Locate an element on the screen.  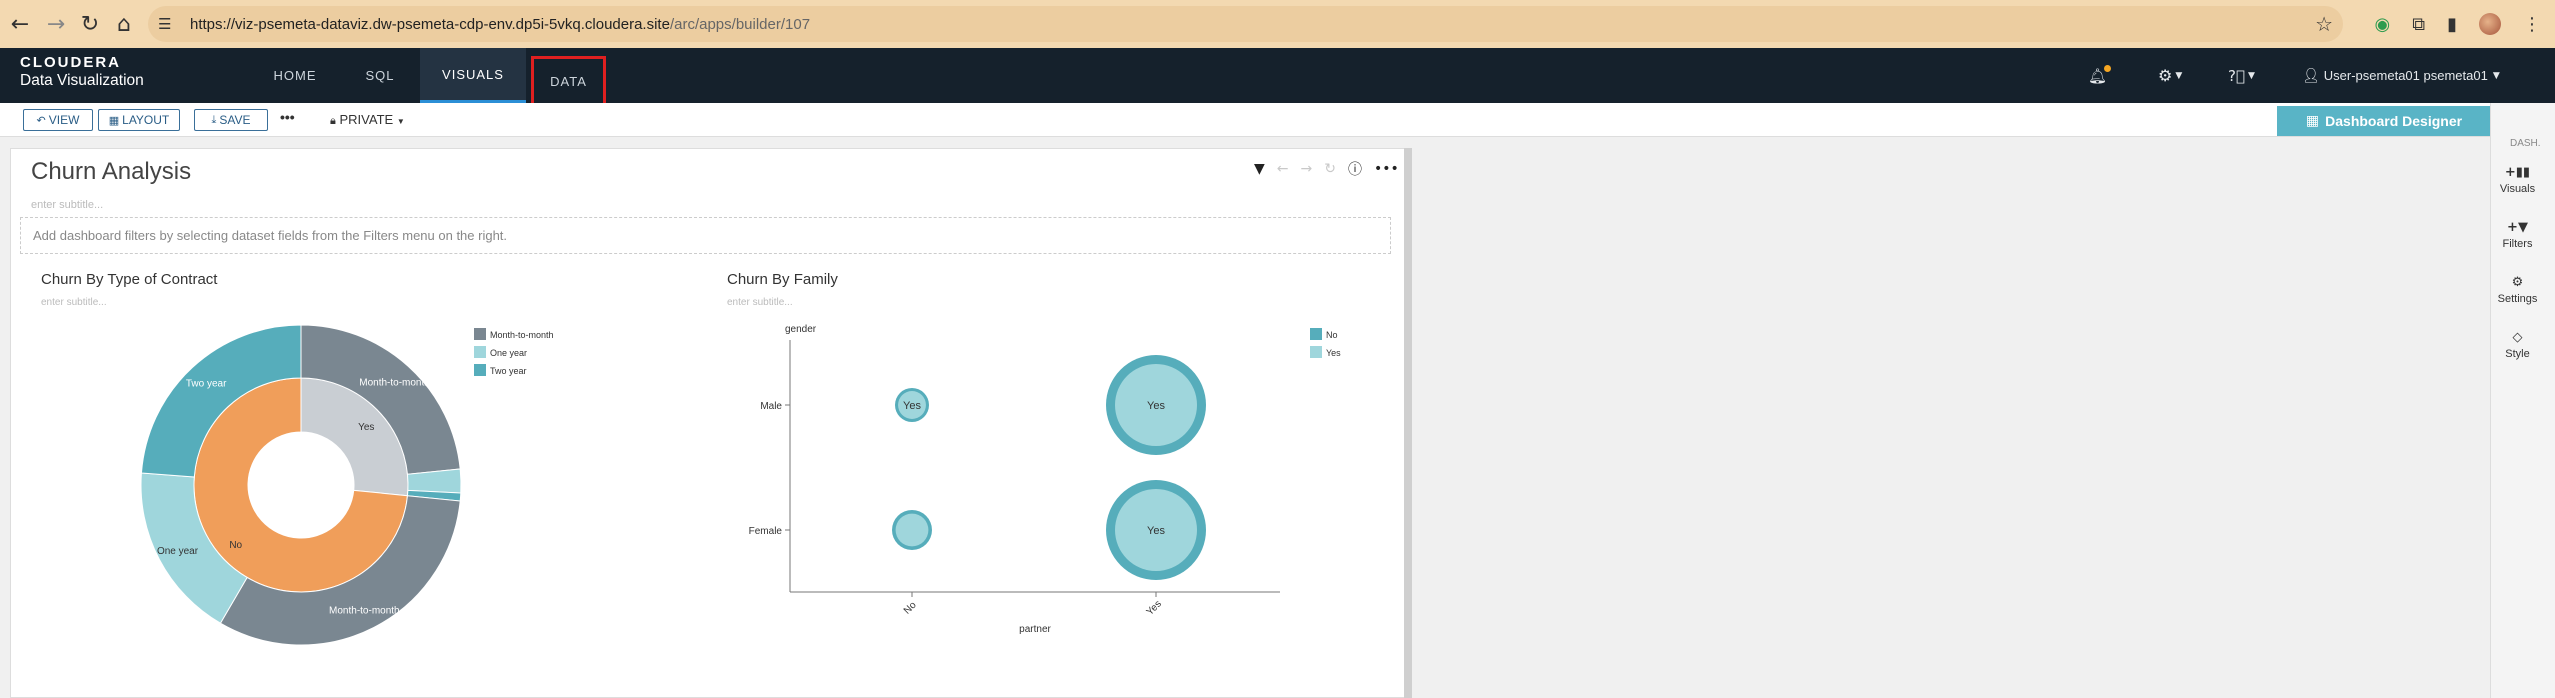
y-tick-label-female: Female is located at coordinates (766, 531).